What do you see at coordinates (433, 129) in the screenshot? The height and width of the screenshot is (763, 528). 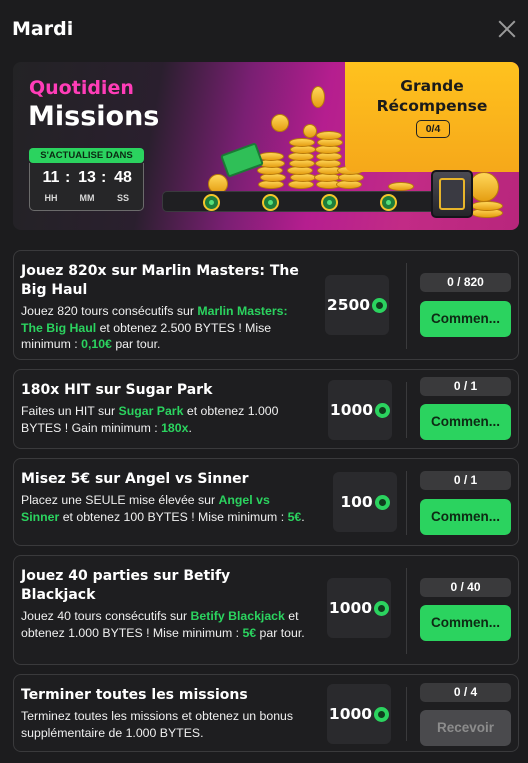 I see `grand-reward-count: 0/4` at bounding box center [433, 129].